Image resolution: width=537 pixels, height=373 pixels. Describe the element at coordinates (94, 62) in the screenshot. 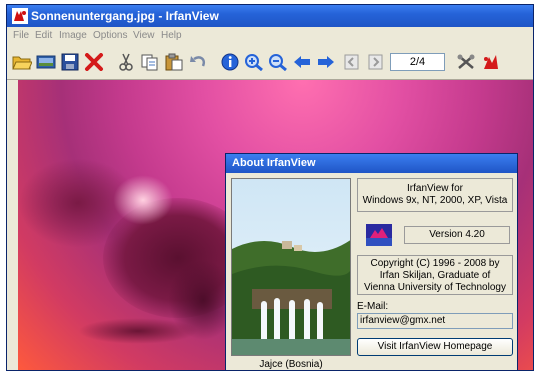

I see `delete-icon` at that location.